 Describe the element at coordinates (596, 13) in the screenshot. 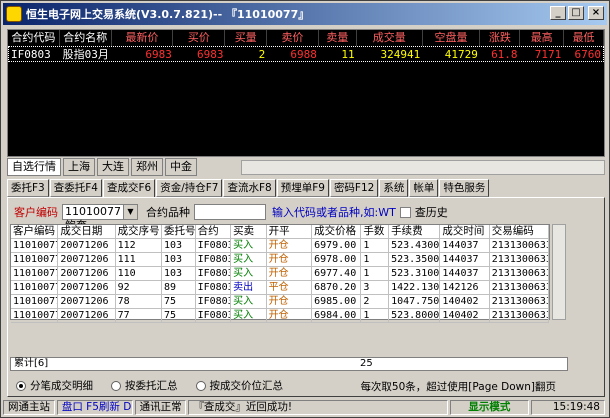

I see `close-button: ×` at that location.